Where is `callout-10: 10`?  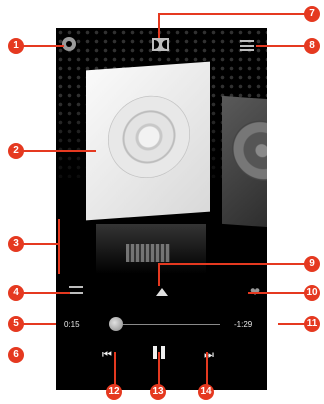
callout-10: 10 is located at coordinates (312, 293).